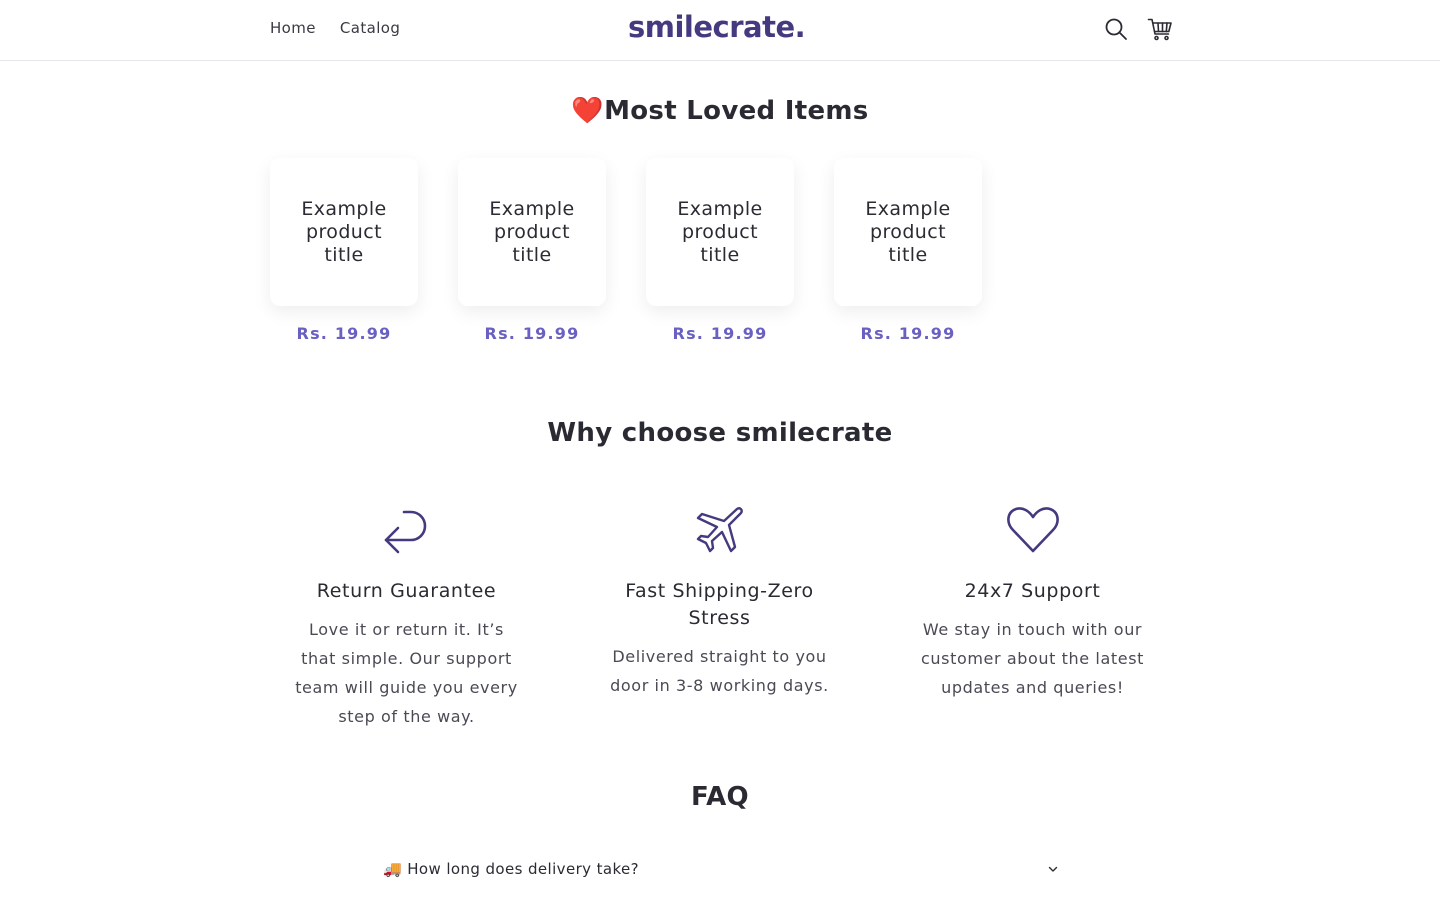 Image resolution: width=1440 pixels, height=900 pixels. Describe the element at coordinates (719, 604) in the screenshot. I see `feature-title: Fast Shipping-Zero Stress` at that location.